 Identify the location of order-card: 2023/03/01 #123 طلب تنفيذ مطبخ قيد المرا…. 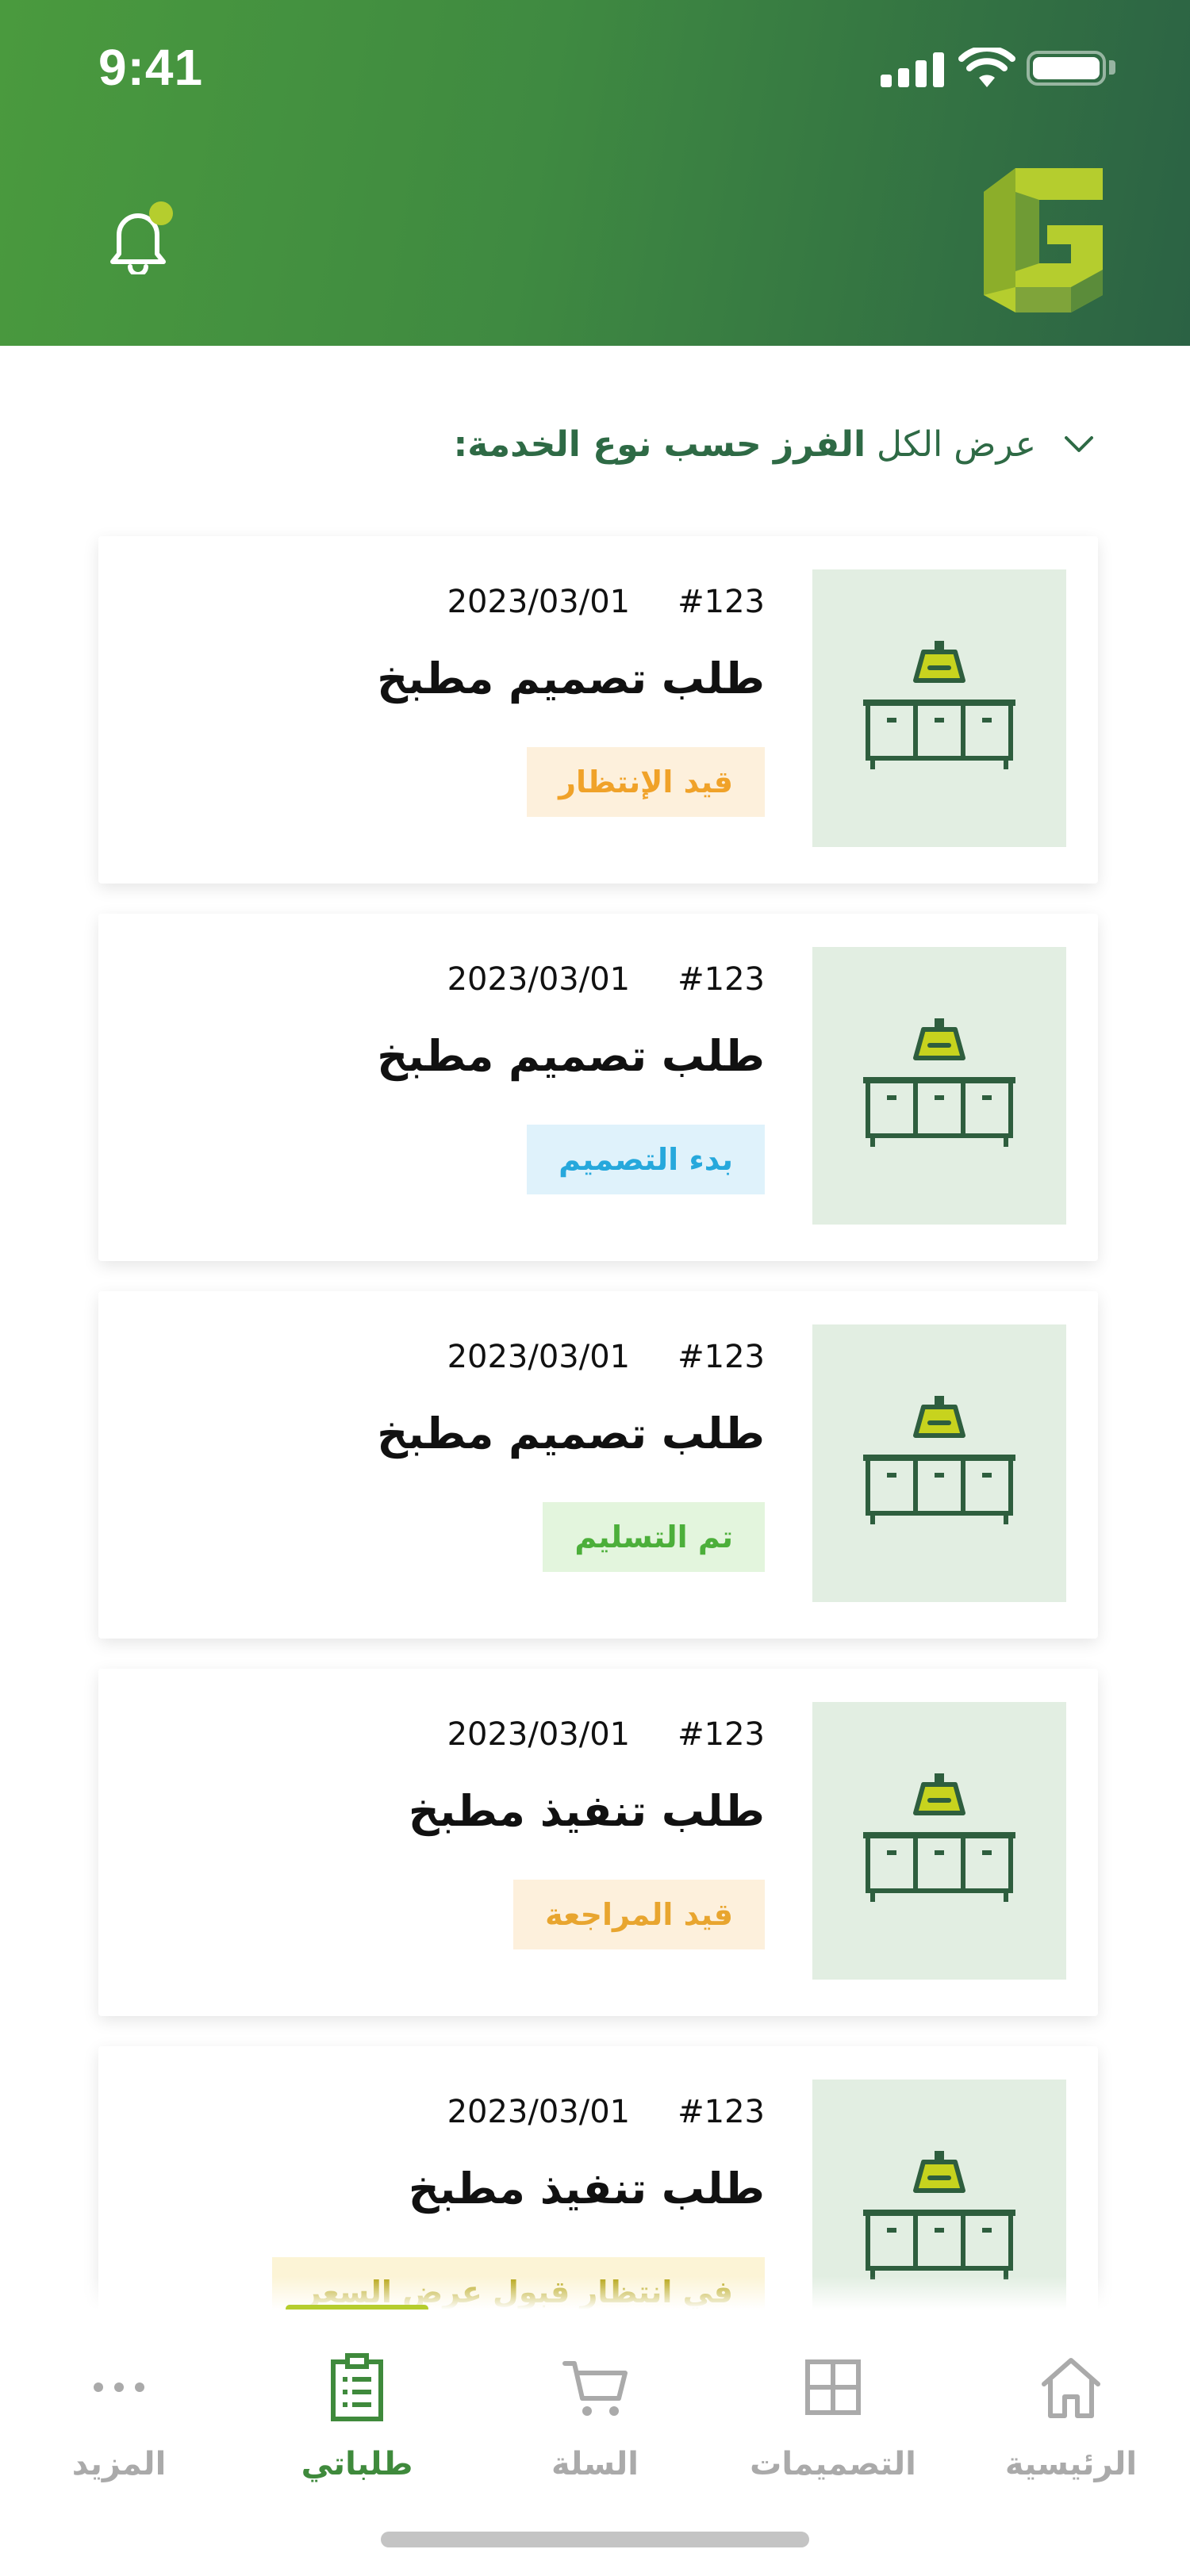
(598, 1842).